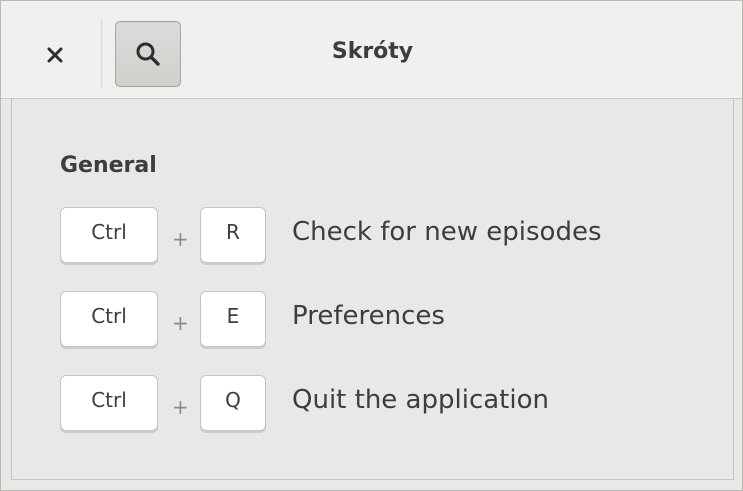 This screenshot has height=491, width=743. I want to click on window-title: Skróty, so click(371, 51).